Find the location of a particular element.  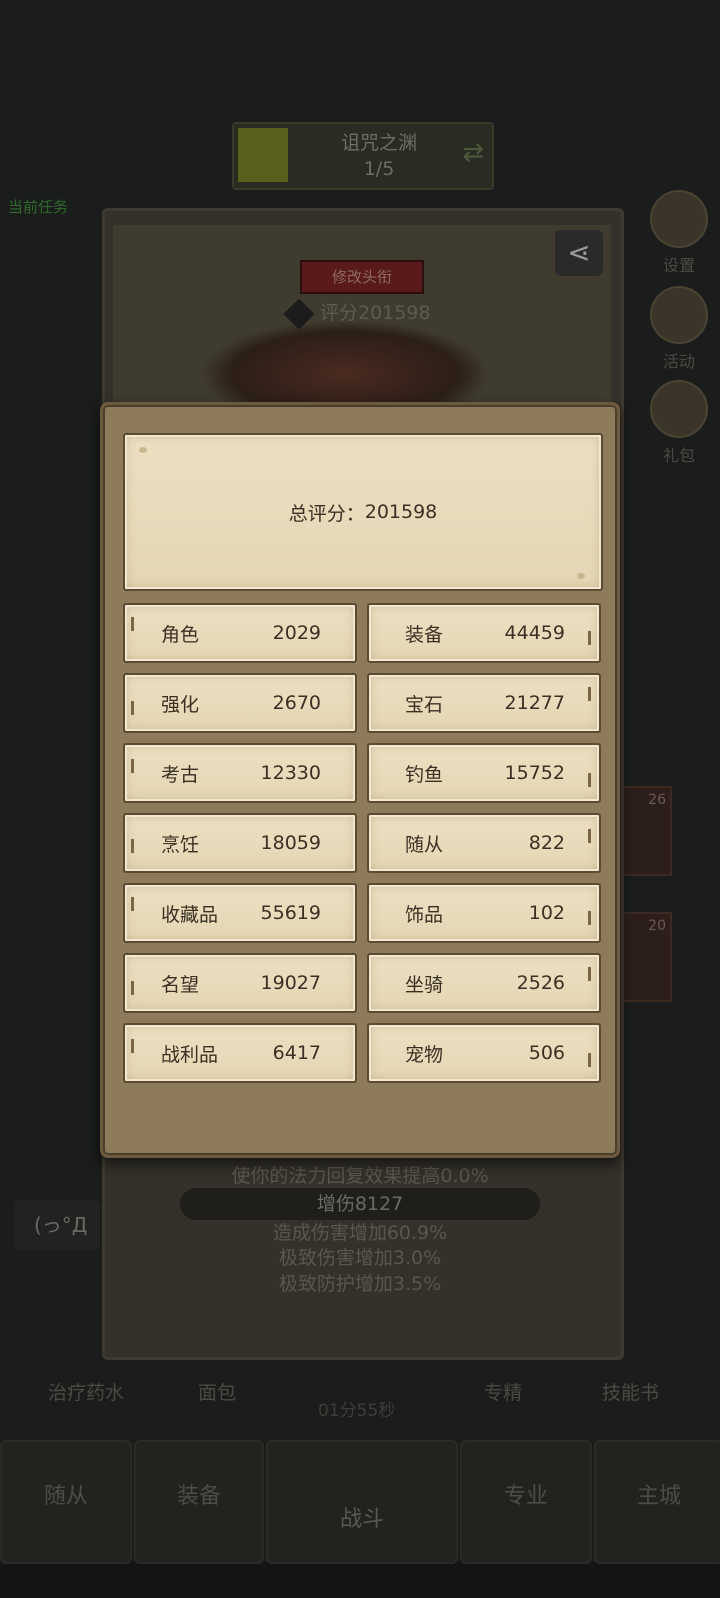

stat-row-cooking: 烹饪 18059 is located at coordinates (240, 843).